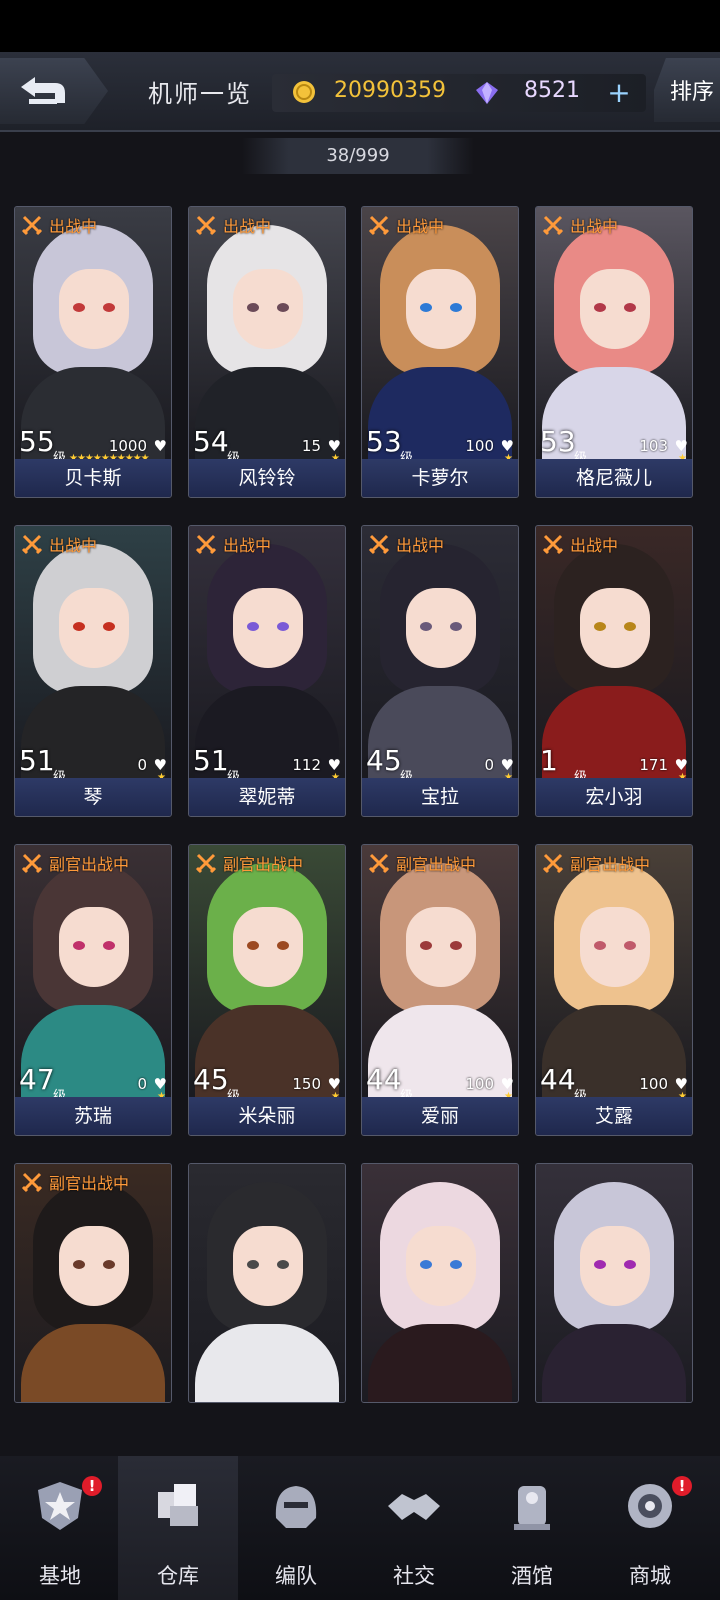 Image resolution: width=720 pixels, height=1600 pixels. Describe the element at coordinates (687, 90) in the screenshot. I see `sort-button: 排序` at that location.